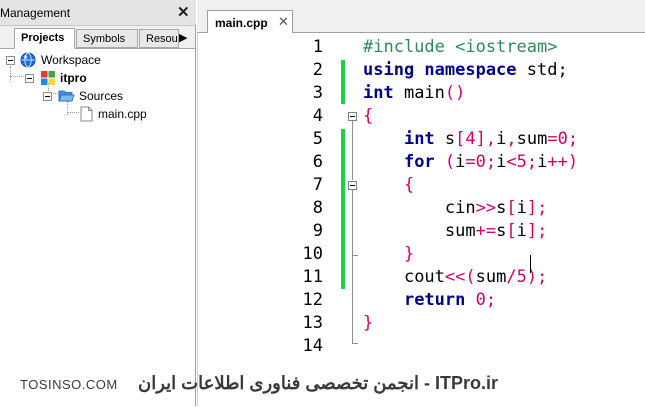 The image size is (645, 407). What do you see at coordinates (66, 96) in the screenshot?
I see `folder-open-icon` at bounding box center [66, 96].